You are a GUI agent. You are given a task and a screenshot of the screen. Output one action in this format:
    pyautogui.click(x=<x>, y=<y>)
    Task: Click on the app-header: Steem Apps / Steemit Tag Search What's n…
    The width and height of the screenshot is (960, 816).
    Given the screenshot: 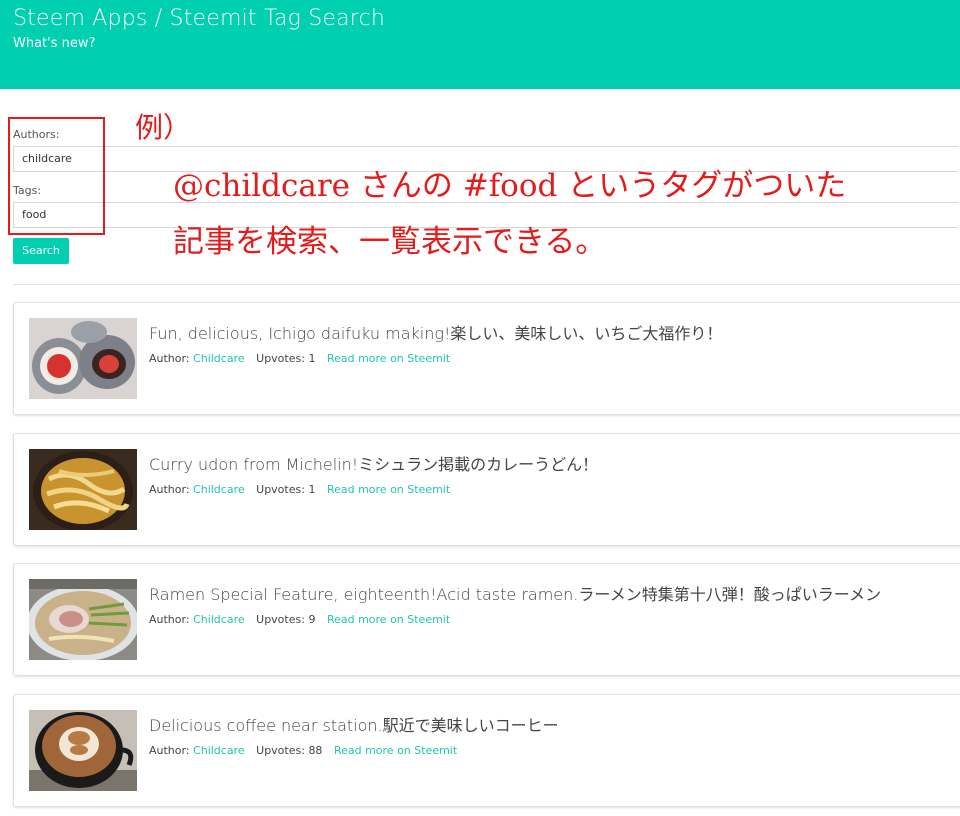 What is the action you would take?
    pyautogui.click(x=480, y=44)
    